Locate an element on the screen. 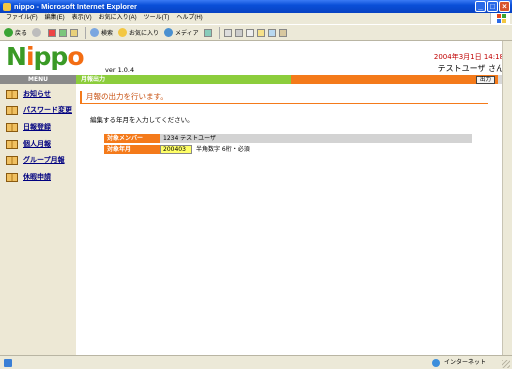 This screenshot has width=512, height=369. member-label: 対象メンバー is located at coordinates (132, 138).